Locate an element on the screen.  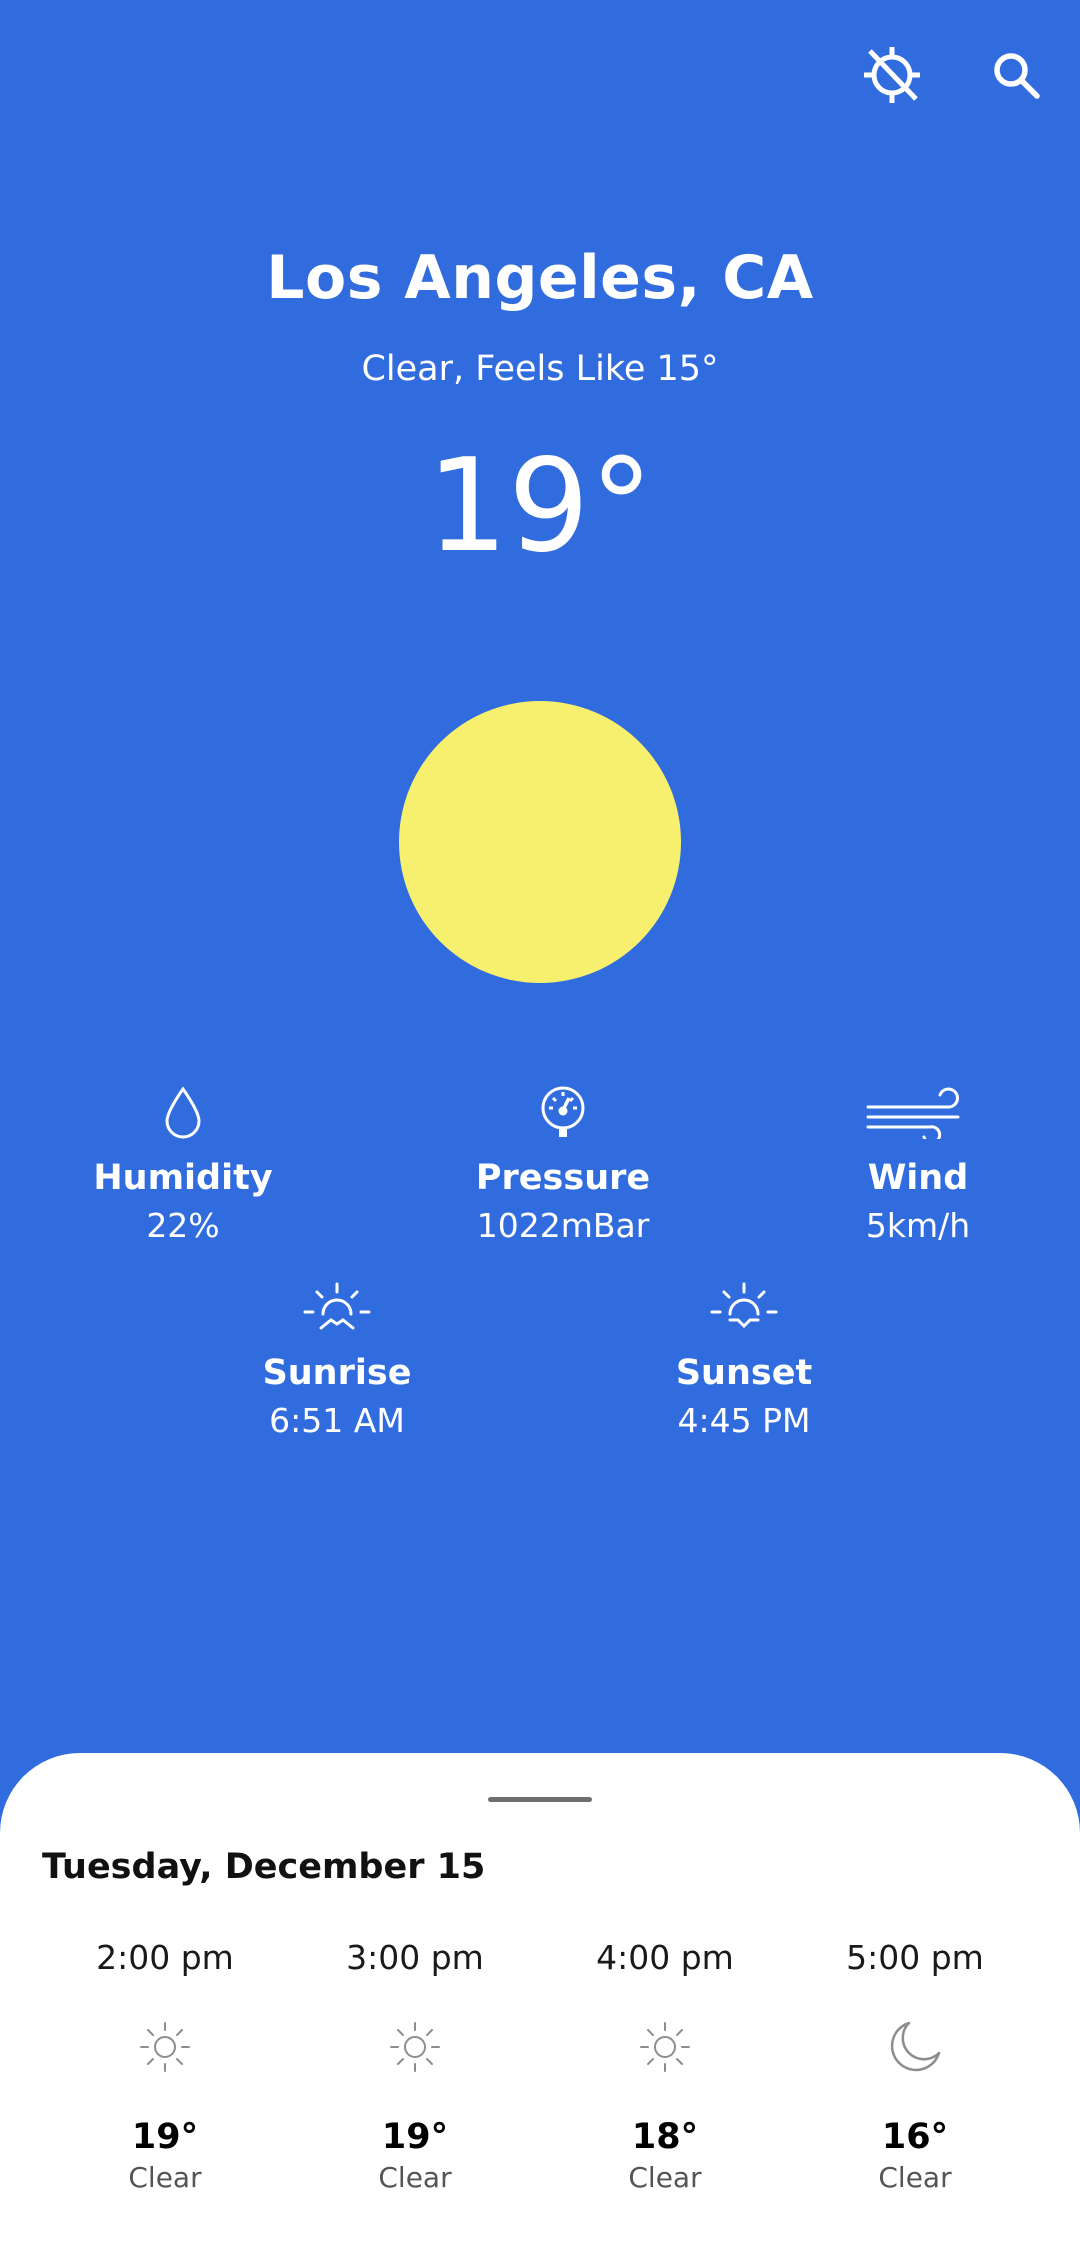
sheet-drag-handle is located at coordinates (540, 1799).